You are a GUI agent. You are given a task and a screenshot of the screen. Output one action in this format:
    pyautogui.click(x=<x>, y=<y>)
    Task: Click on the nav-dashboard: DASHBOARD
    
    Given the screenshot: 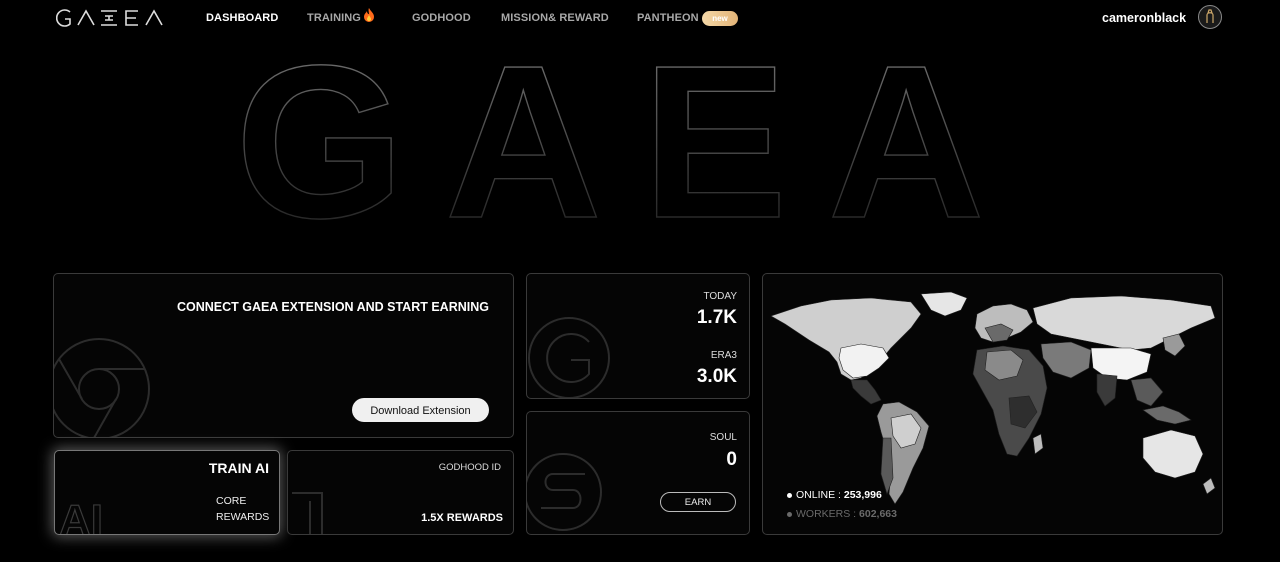 What is the action you would take?
    pyautogui.click(x=242, y=18)
    